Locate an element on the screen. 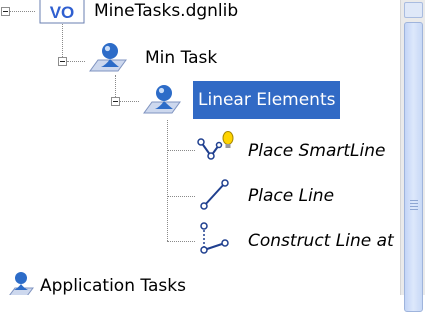 This screenshot has height=312, width=425. scrollbar-thumb is located at coordinates (413, 167).